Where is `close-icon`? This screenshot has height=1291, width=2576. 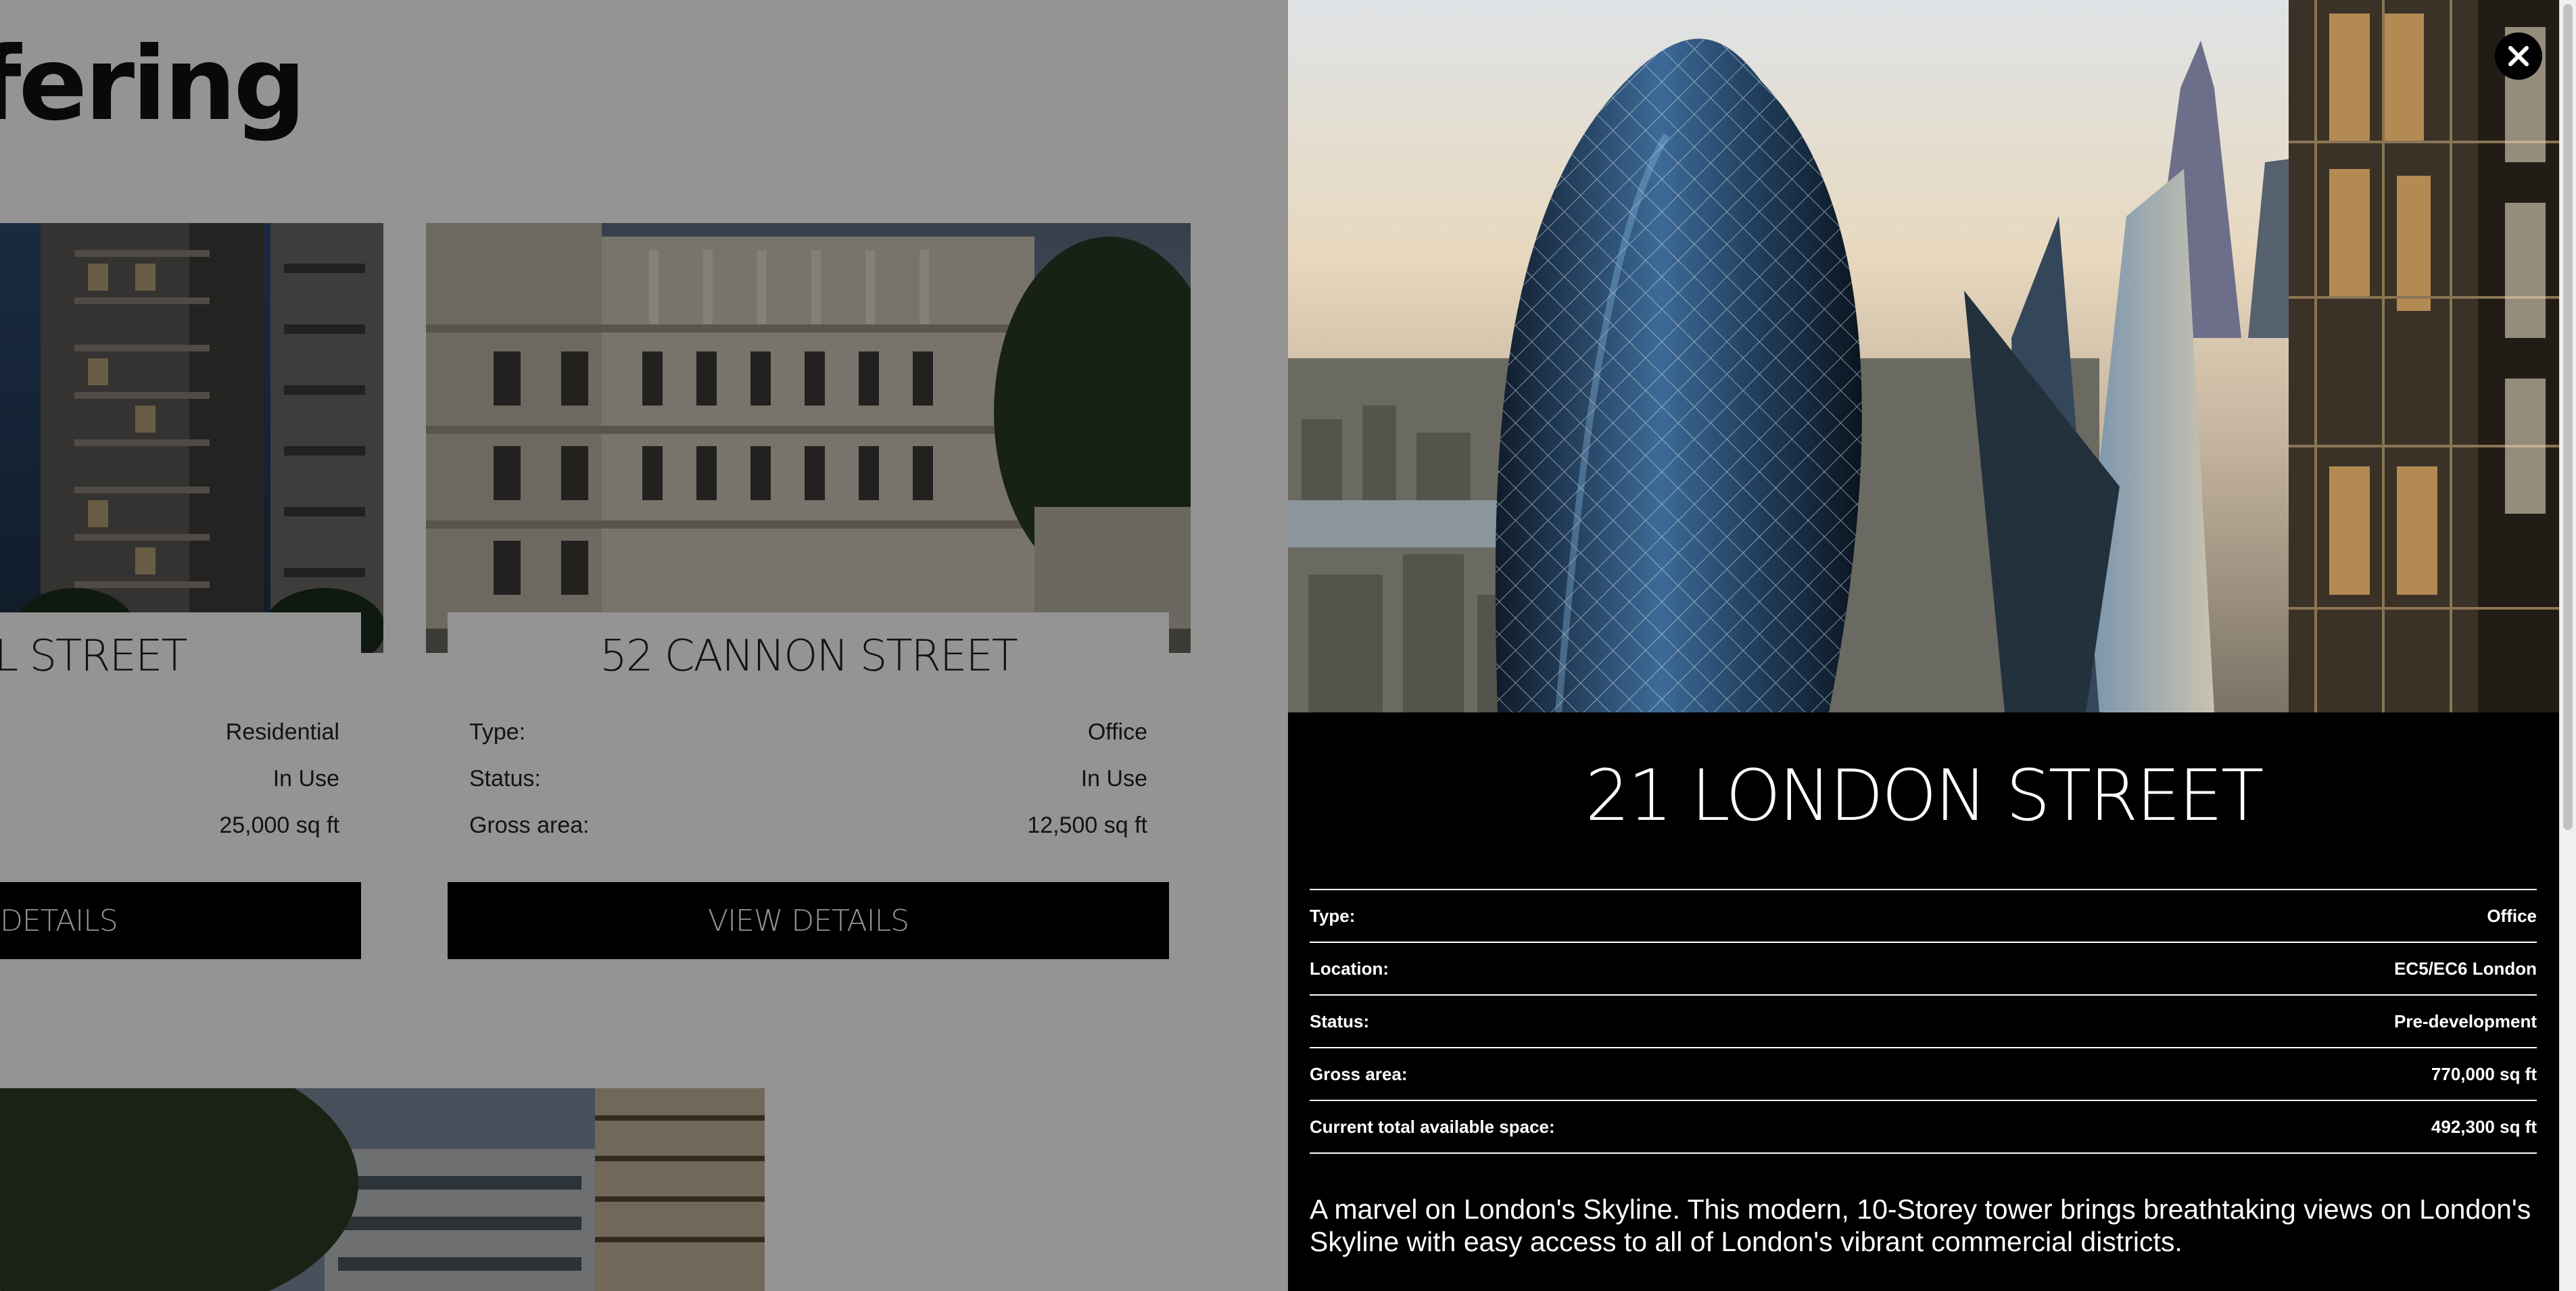
close-icon is located at coordinates (2518, 56).